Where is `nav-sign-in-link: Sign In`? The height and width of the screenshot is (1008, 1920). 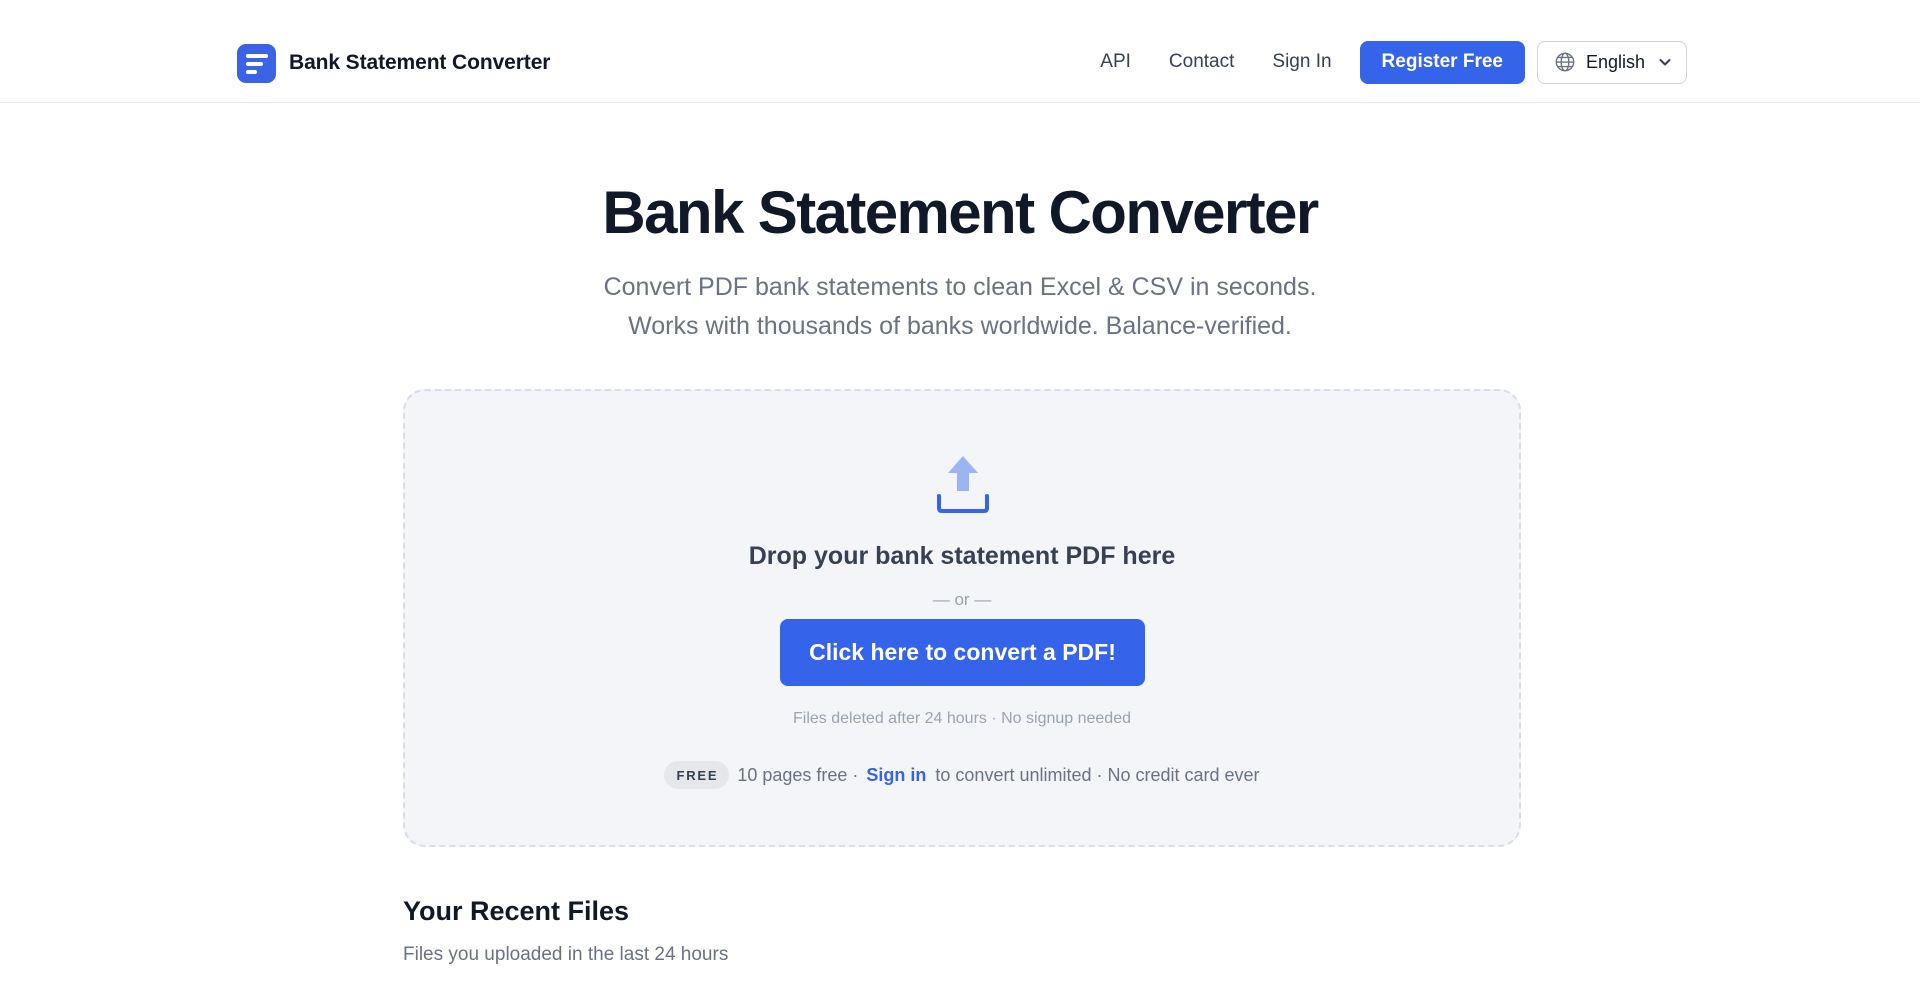 nav-sign-in-link: Sign In is located at coordinates (1301, 62).